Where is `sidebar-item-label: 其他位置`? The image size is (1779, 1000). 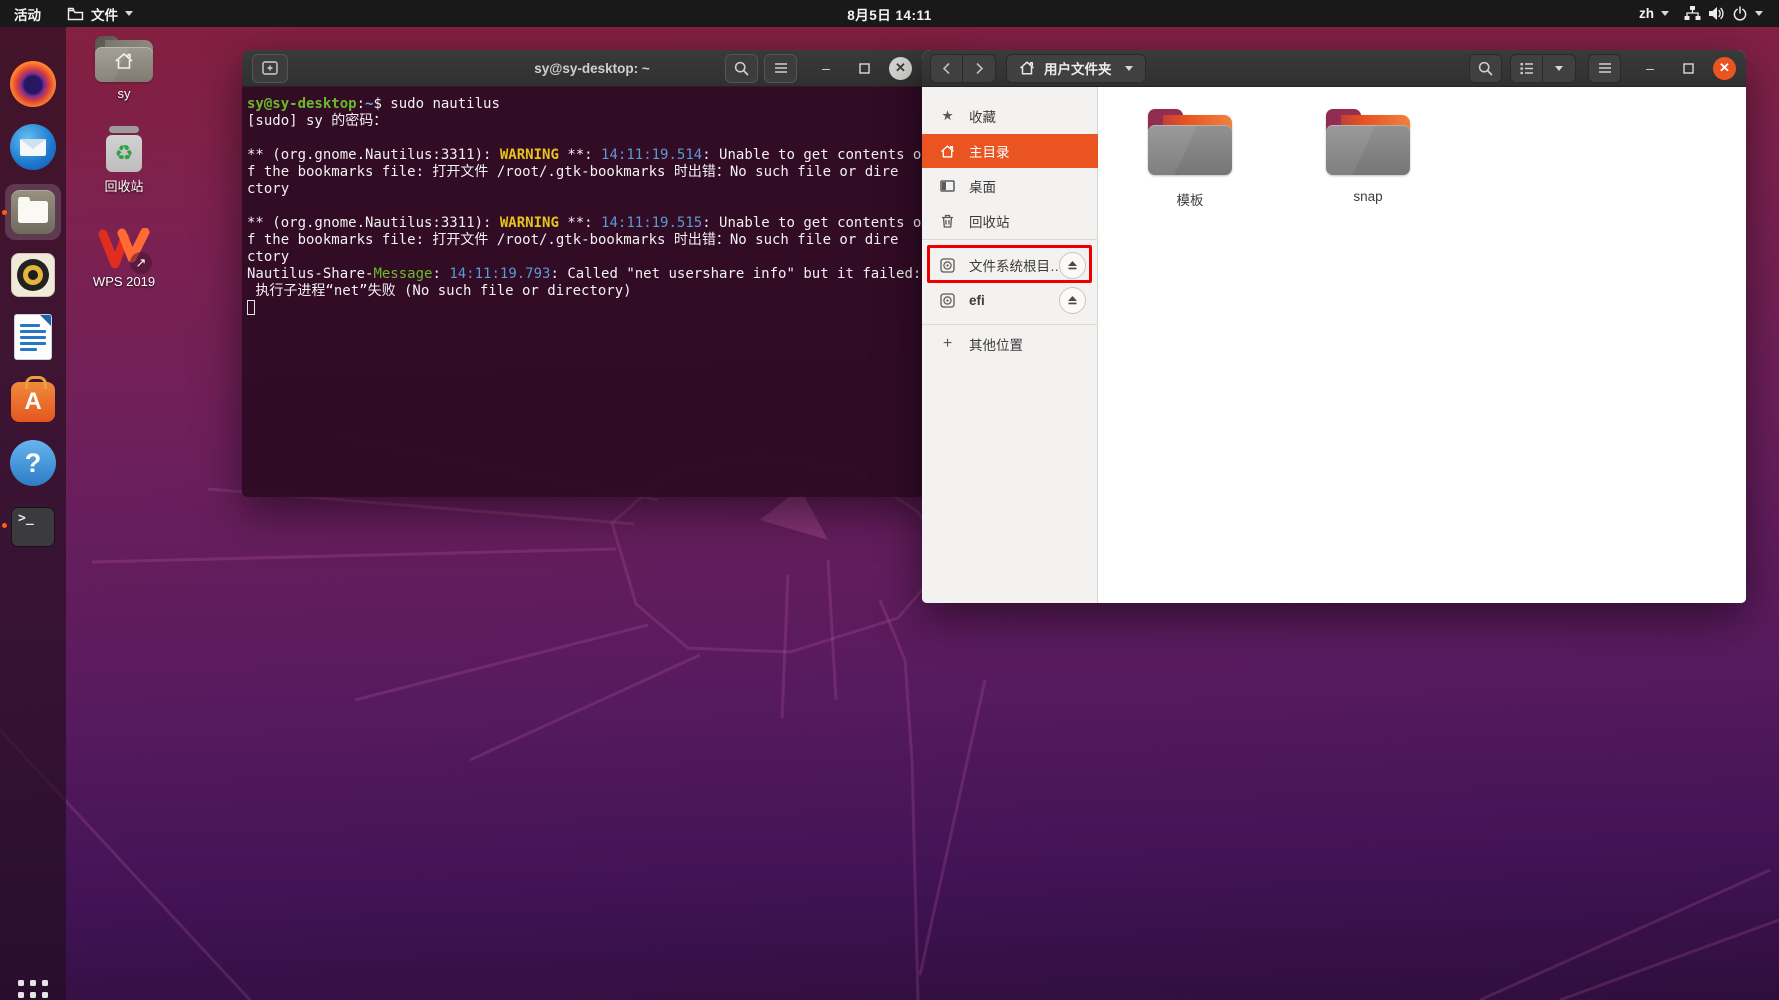
sidebar-item-label: 其他位置 is located at coordinates (996, 345).